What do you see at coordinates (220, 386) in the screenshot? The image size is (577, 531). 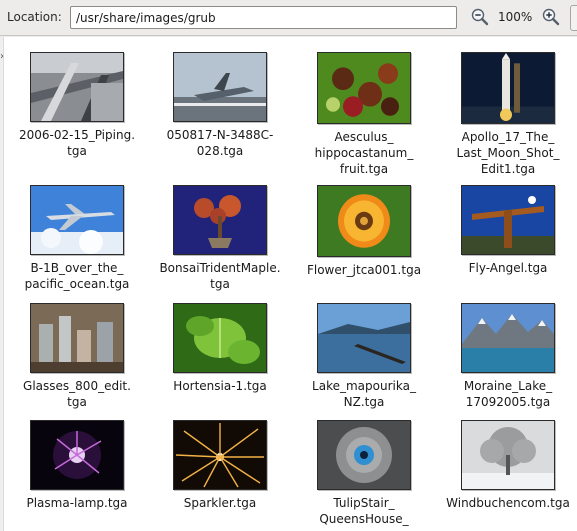 I see `file-name: Hortensia-1.tga` at bounding box center [220, 386].